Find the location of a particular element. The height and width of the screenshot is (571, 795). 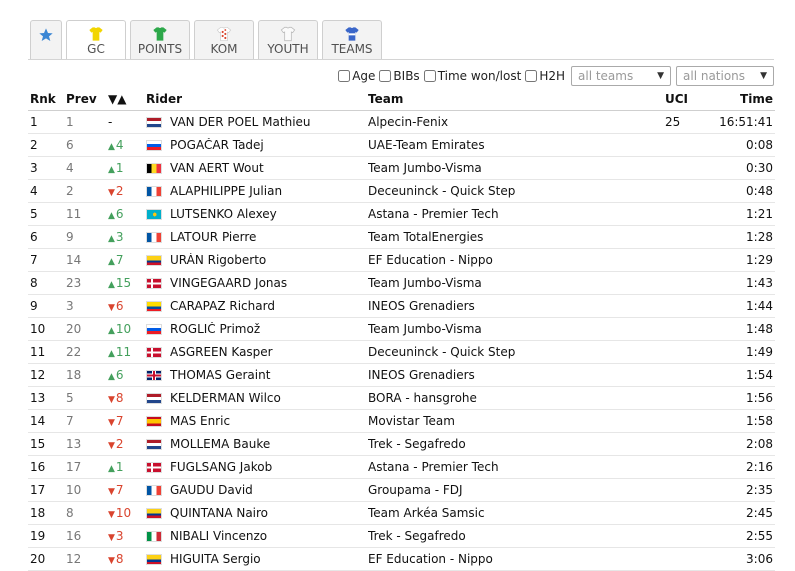

rider-link: ALAPHILIPPE Julian is located at coordinates (226, 191).